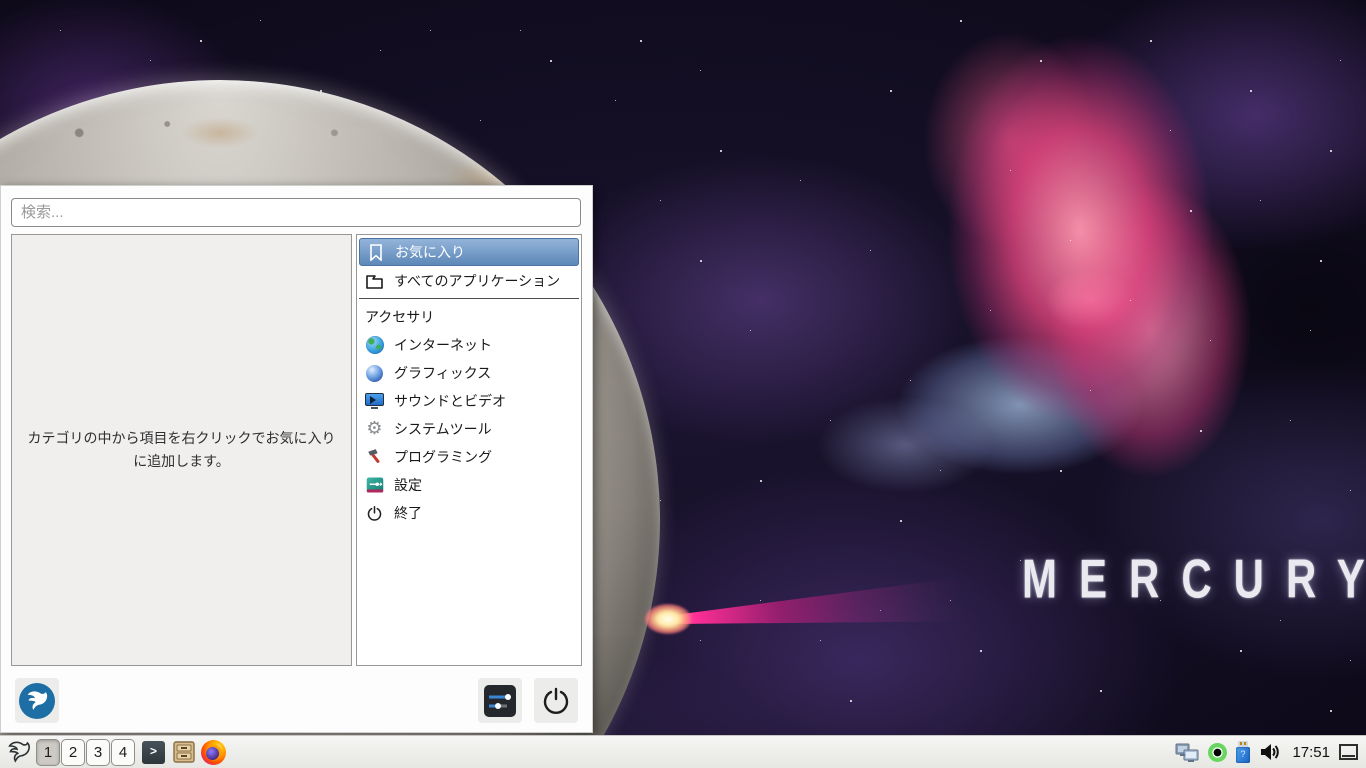 The image size is (1366, 768). I want to click on firefox-icon, so click(213, 752).